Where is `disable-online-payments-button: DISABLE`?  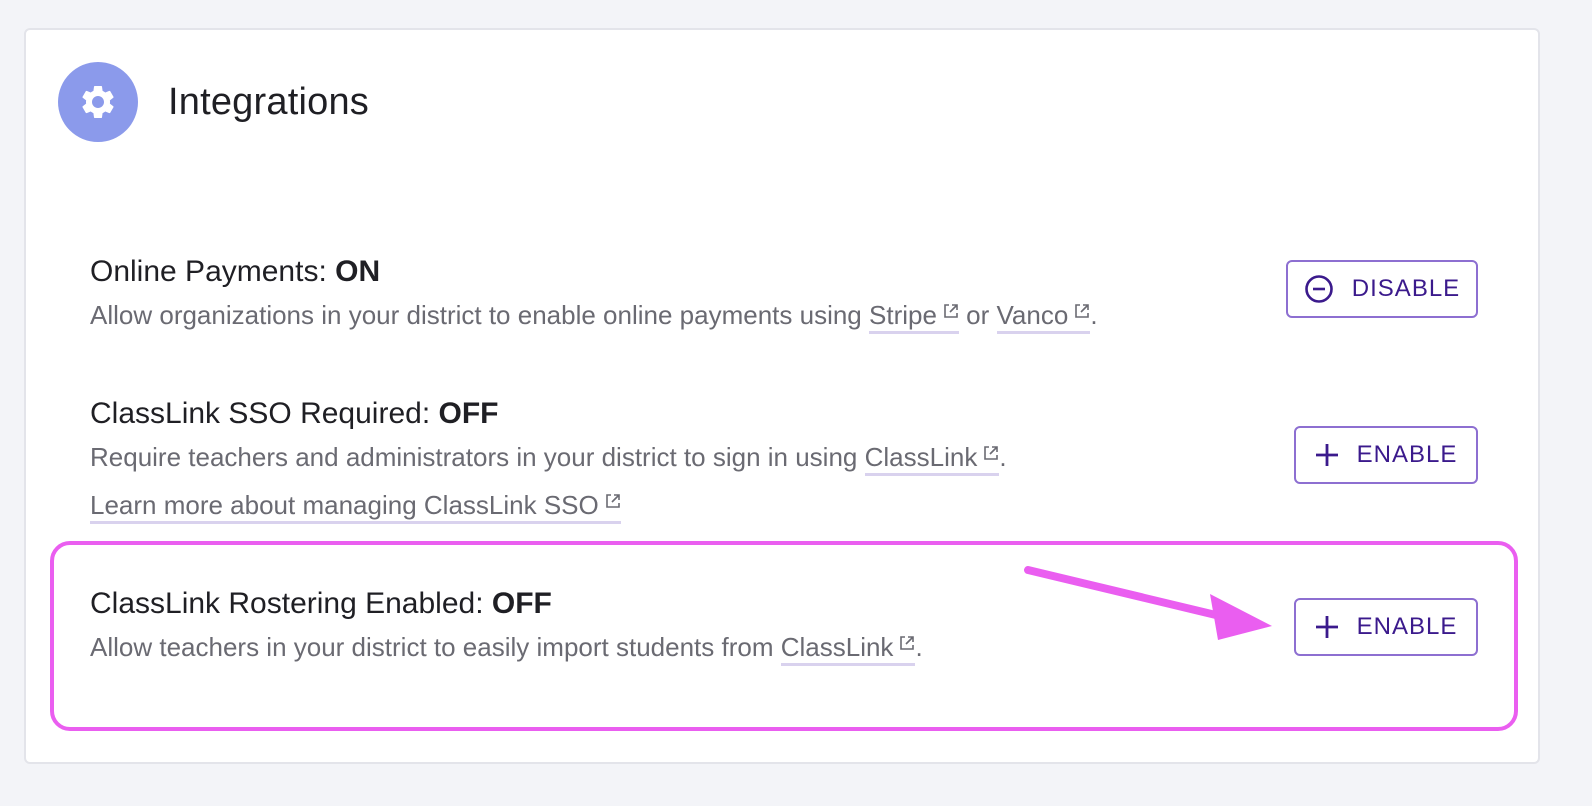
disable-online-payments-button: DISABLE is located at coordinates (1382, 289).